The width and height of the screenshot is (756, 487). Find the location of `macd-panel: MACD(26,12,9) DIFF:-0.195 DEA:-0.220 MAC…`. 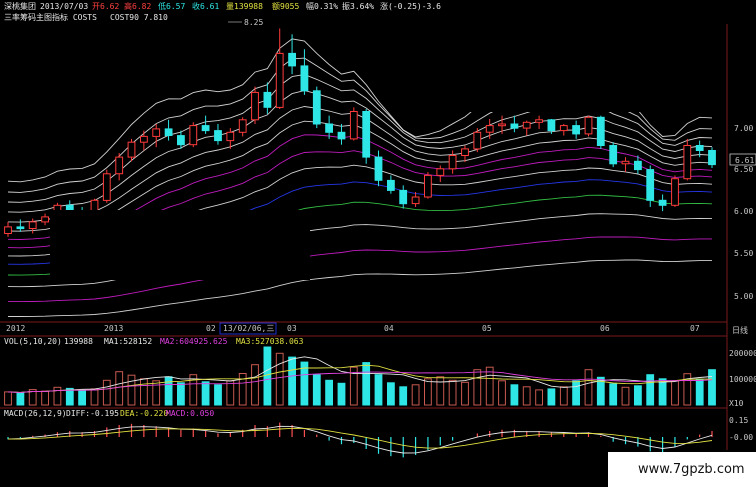

macd-panel: MACD(26,12,9) DIFF:-0.195 DEA:-0.220 MAC… is located at coordinates (376, 432).